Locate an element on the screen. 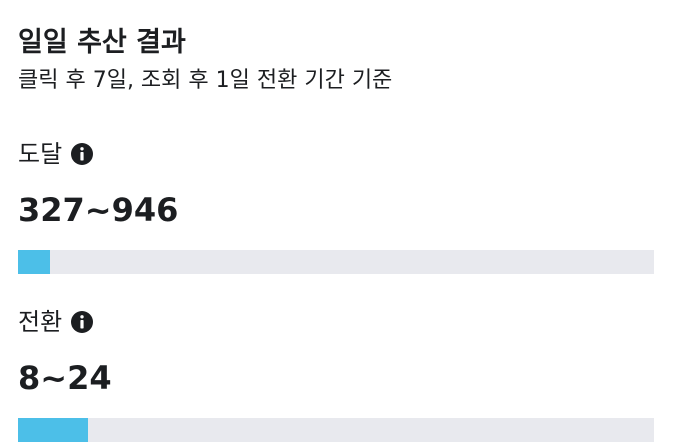 The width and height of the screenshot is (680, 442). panel-subtitle: 클릭 후 7일, 조회 후 1일 전환 기간 기준 is located at coordinates (205, 80).